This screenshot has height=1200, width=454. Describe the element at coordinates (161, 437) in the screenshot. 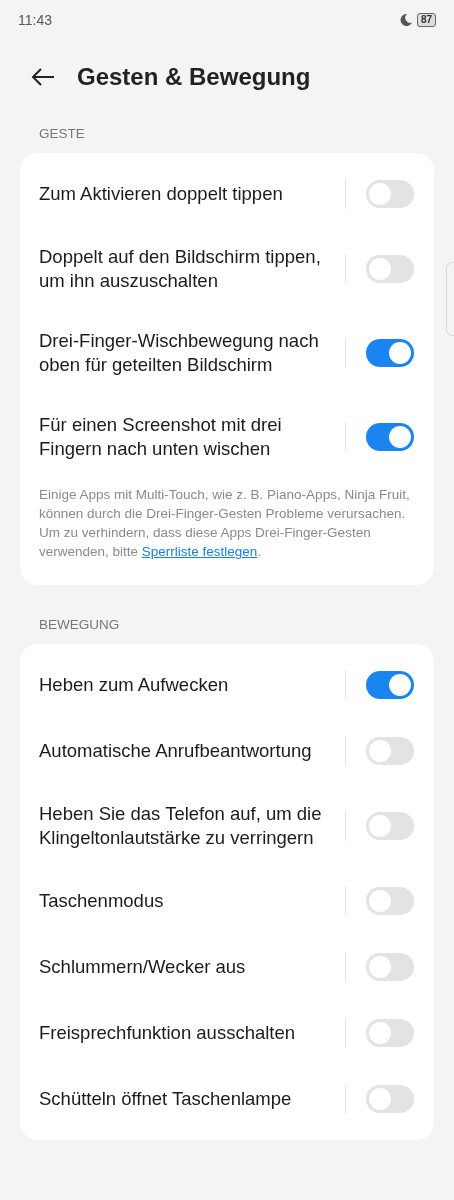

I see `setting-label: Für einen Screenshot mit drei Fingern nach unten wischen` at that location.